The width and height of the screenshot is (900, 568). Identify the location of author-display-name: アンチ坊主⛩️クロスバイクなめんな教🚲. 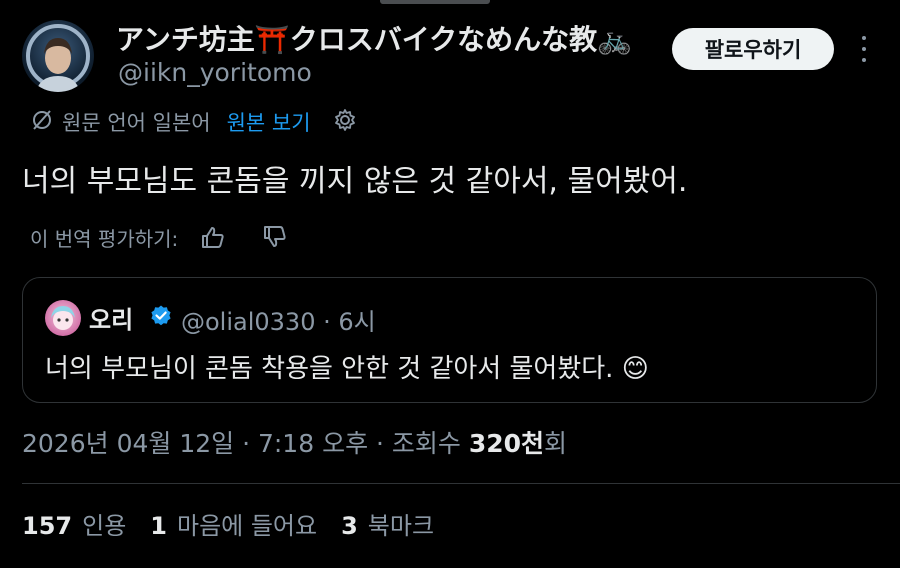
(374, 38).